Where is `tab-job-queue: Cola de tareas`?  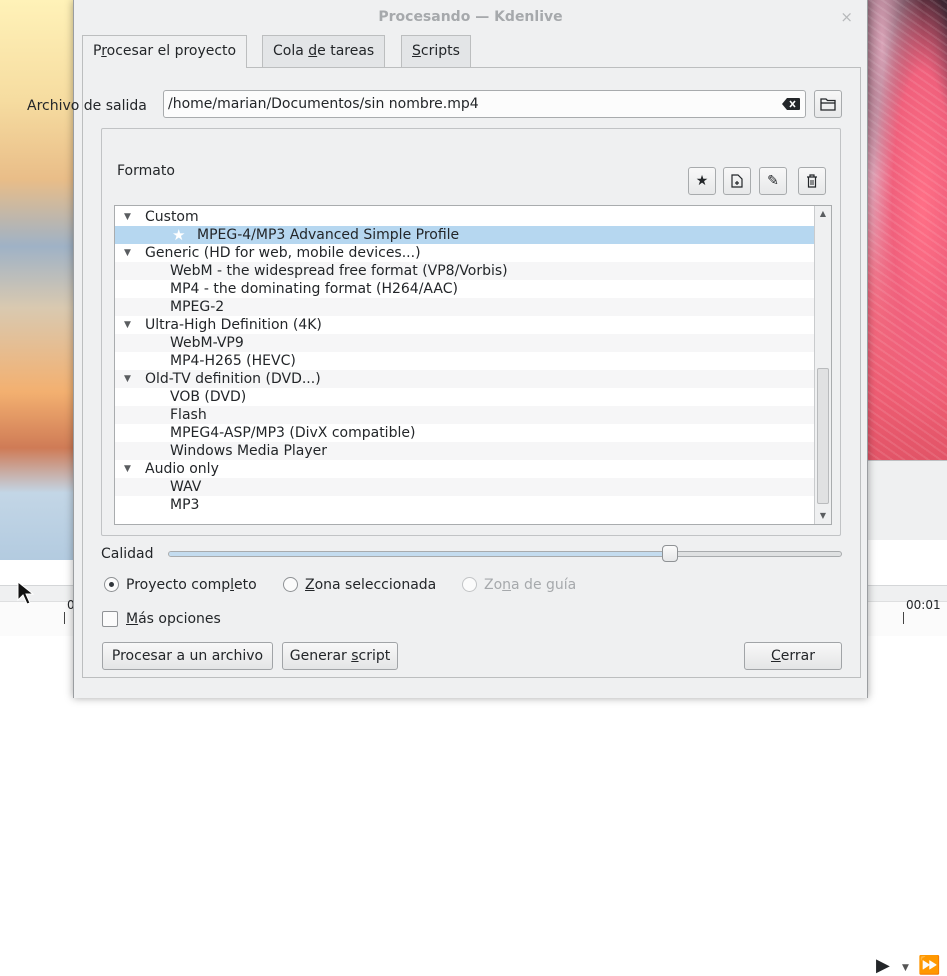
tab-job-queue: Cola de tareas is located at coordinates (324, 51).